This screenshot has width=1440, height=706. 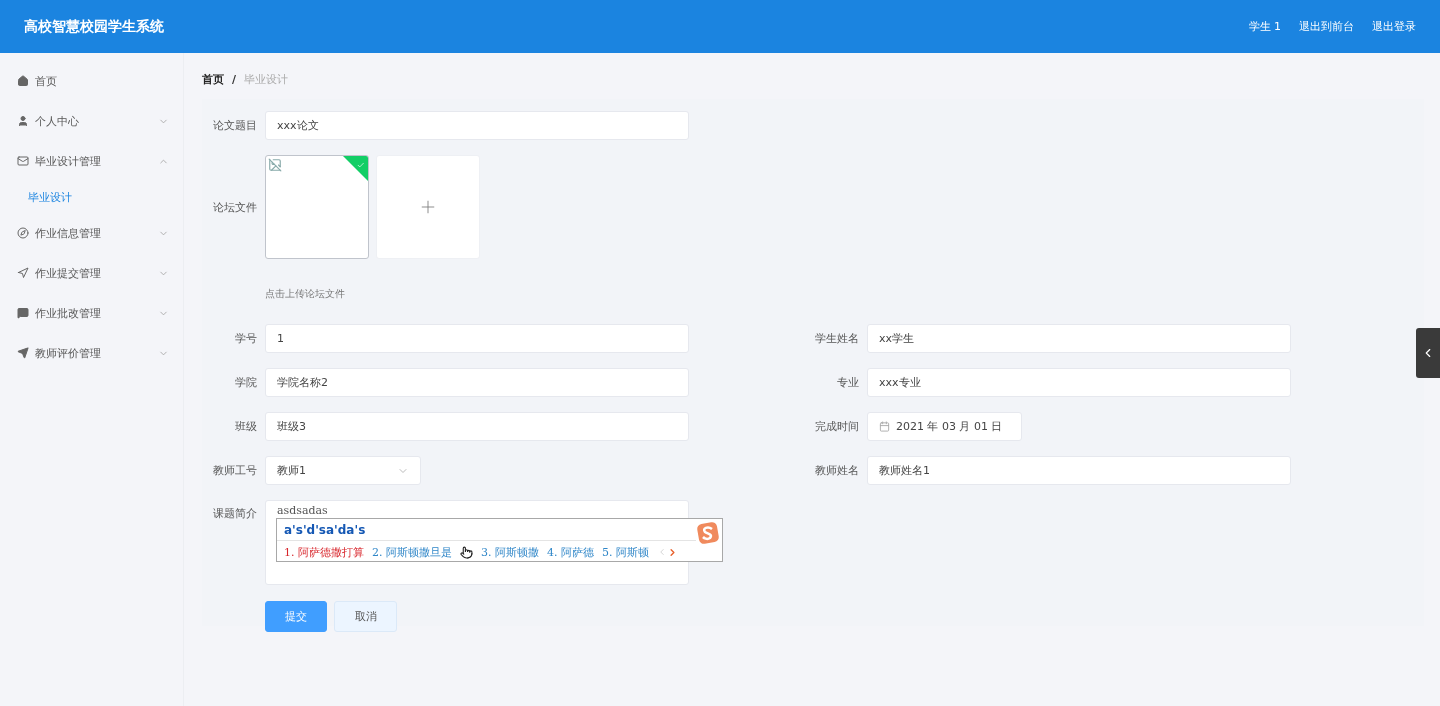 I want to click on ime-composition: a's'd'sa'da's, so click(x=486, y=530).